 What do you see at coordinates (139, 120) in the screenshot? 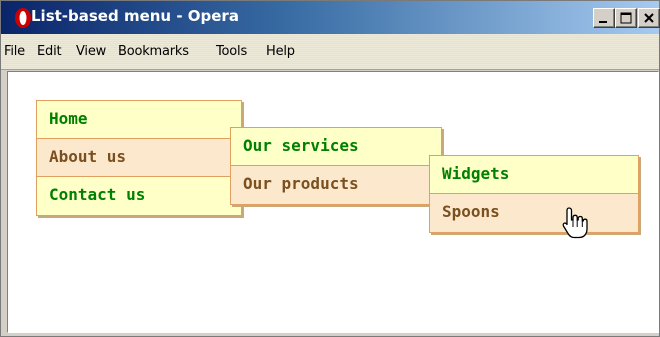
I see `nav-item-home: Home` at bounding box center [139, 120].